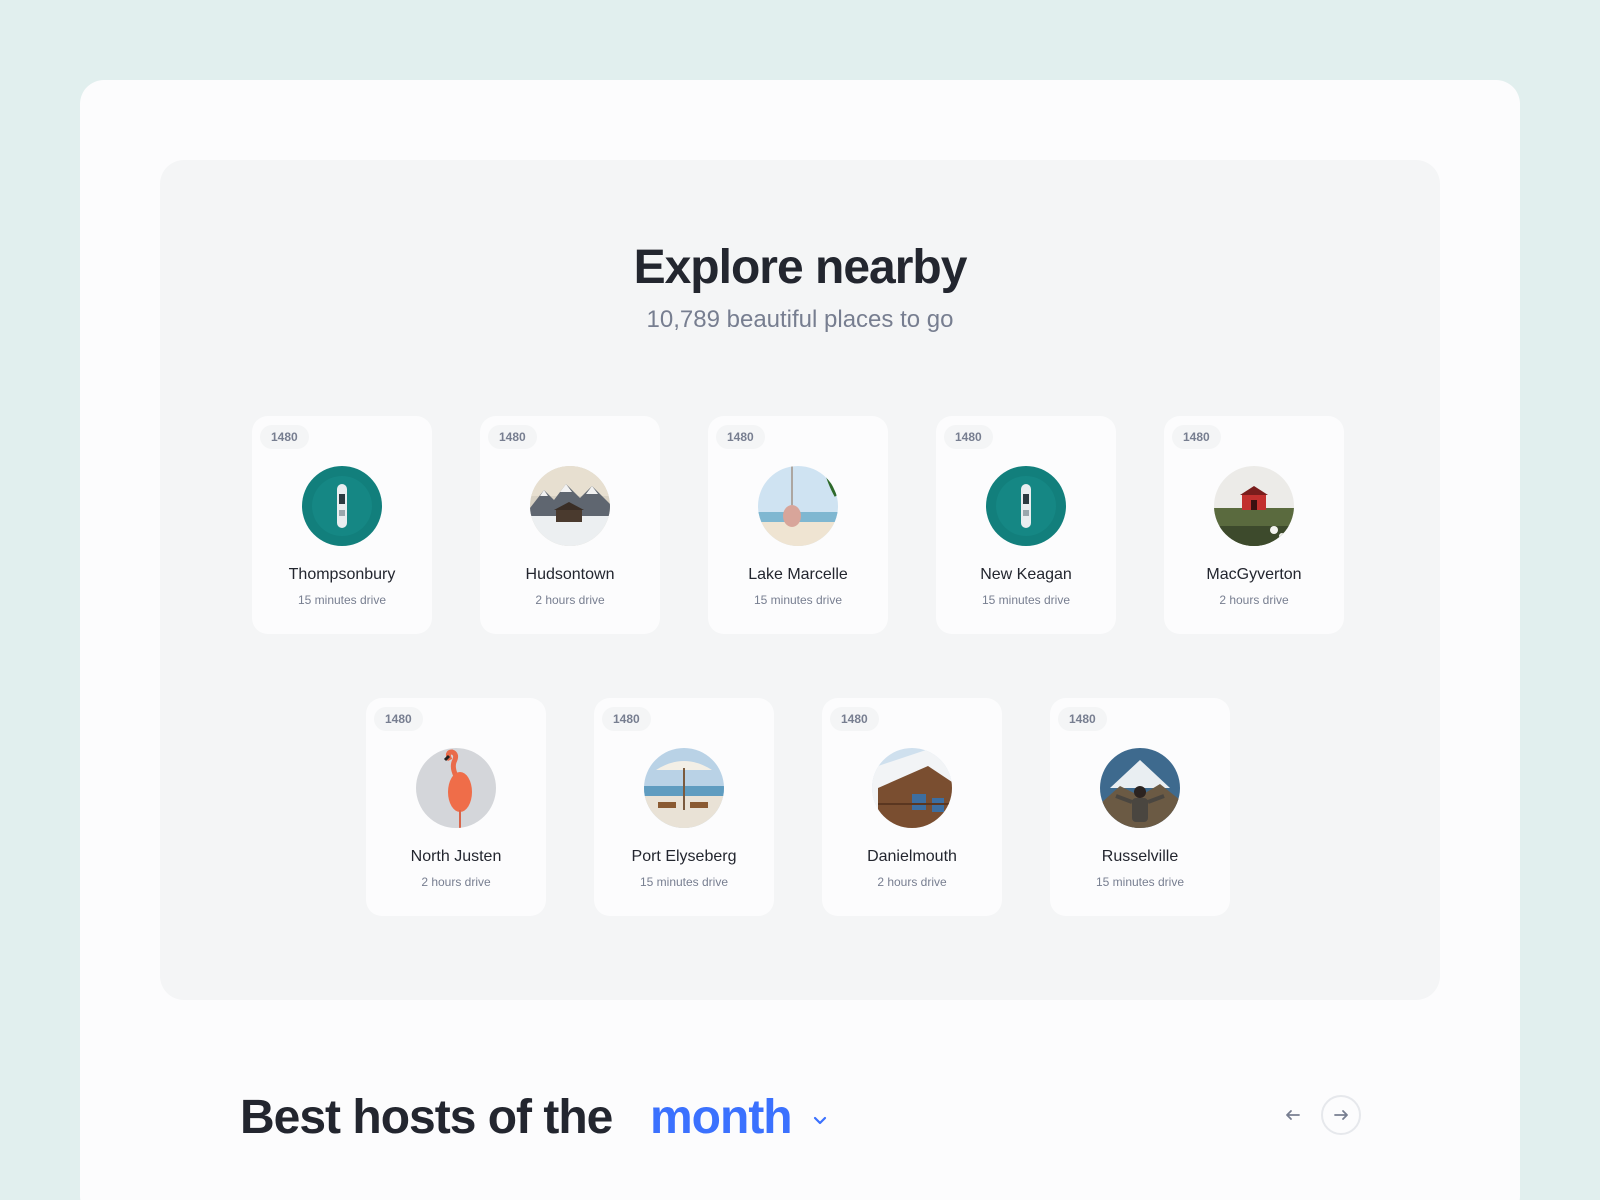  Describe the element at coordinates (456, 788) in the screenshot. I see `flamingo-image` at that location.